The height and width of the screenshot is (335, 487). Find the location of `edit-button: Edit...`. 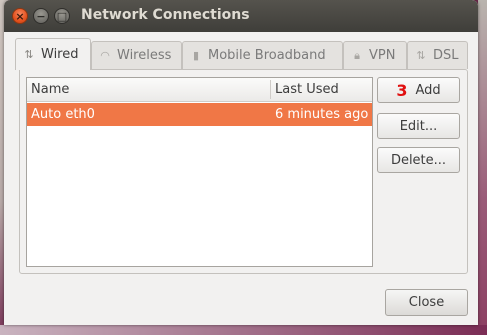

edit-button: Edit... is located at coordinates (418, 126).